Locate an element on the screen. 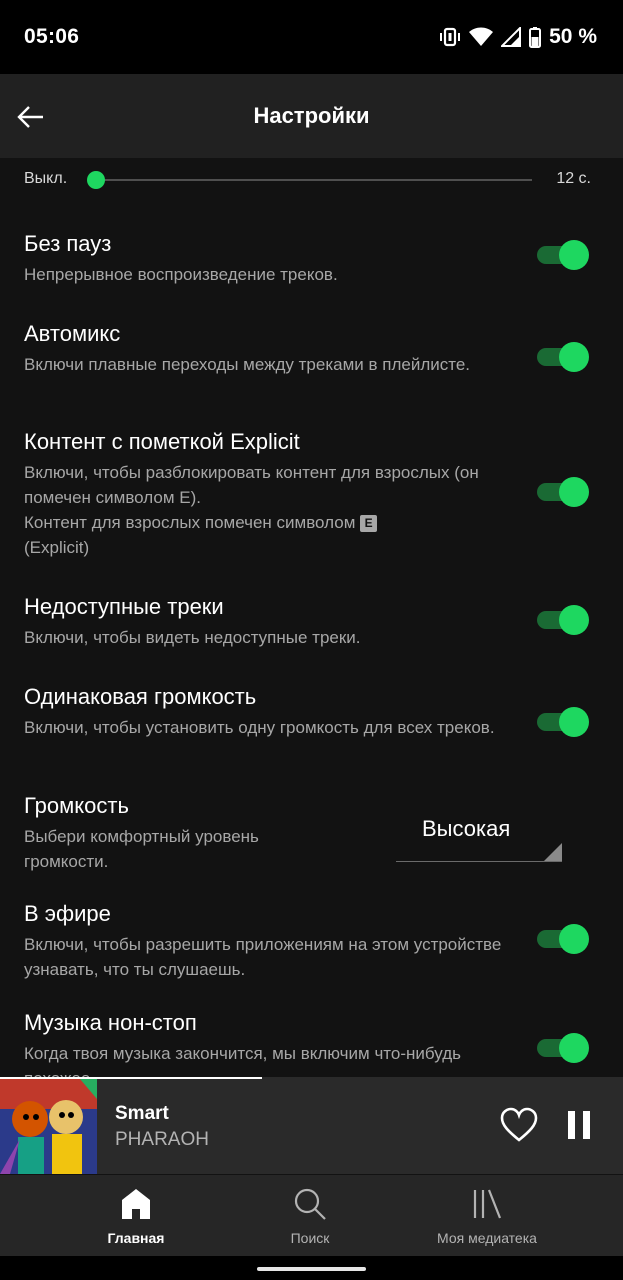  crossfade-max-label: 12 с. is located at coordinates (573, 178).